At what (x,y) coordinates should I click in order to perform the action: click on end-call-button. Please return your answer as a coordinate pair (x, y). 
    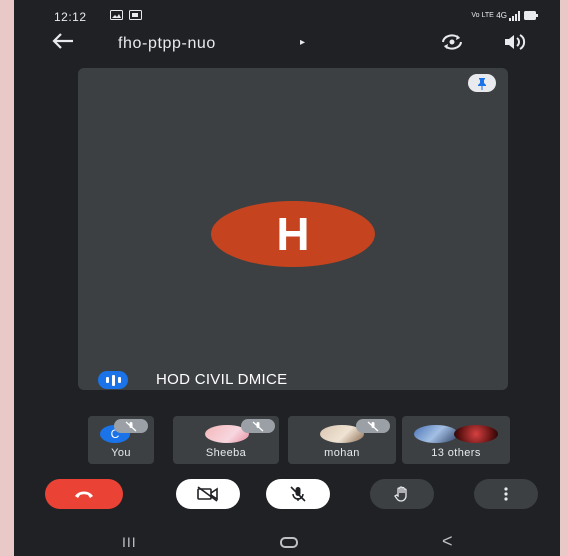
    Looking at the image, I should click on (84, 494).